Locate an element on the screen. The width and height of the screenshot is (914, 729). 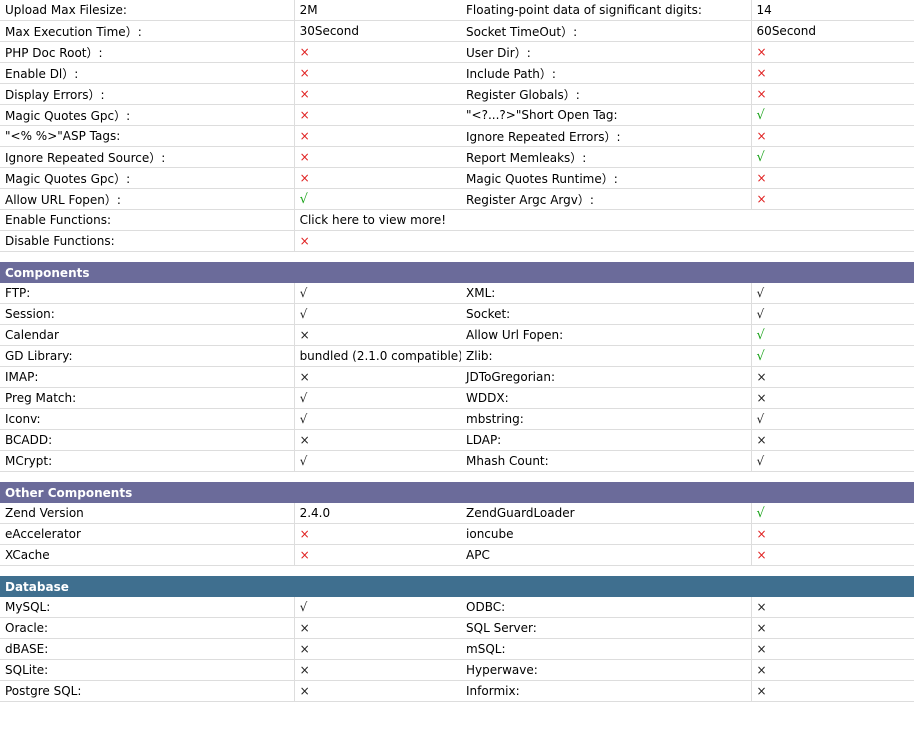
database-label: mSQL: is located at coordinates (606, 649).